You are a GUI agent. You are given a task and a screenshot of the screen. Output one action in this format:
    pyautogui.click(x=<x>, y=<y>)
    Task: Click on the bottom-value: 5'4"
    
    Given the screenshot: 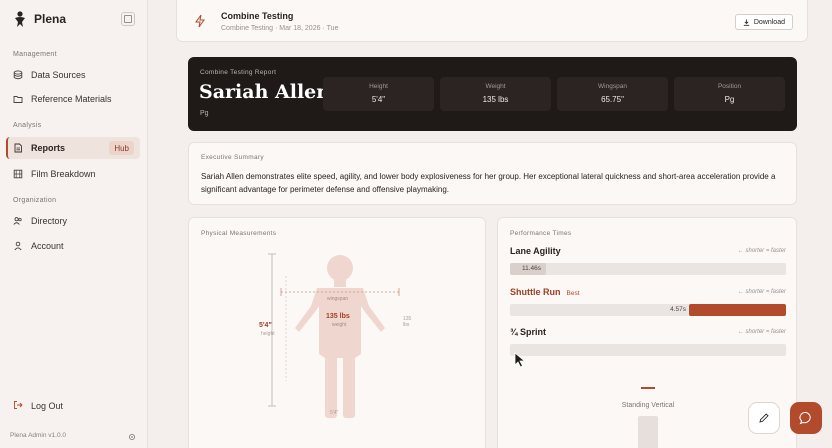 What is the action you would take?
    pyautogui.click(x=334, y=413)
    